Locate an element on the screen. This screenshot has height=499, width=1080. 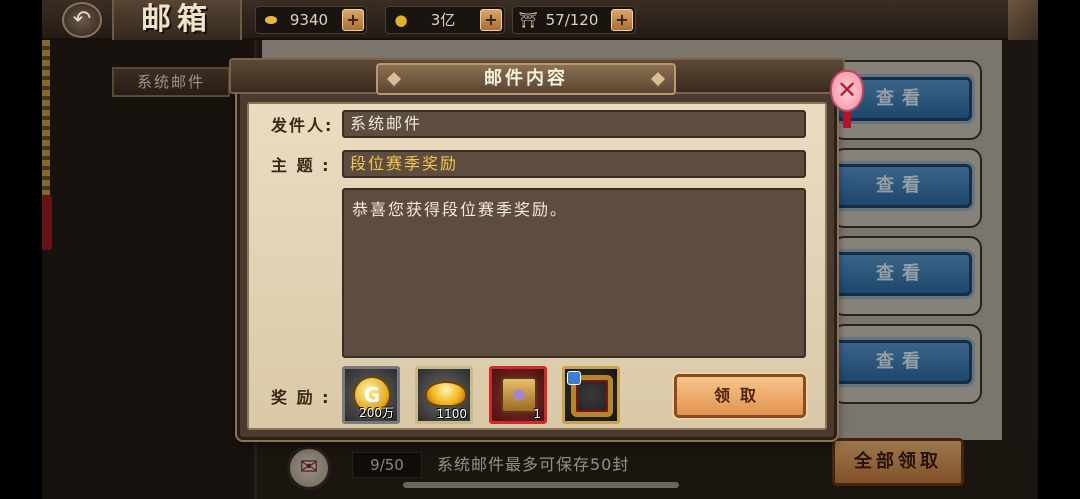
sender-field: 系统邮件 is located at coordinates (574, 124).